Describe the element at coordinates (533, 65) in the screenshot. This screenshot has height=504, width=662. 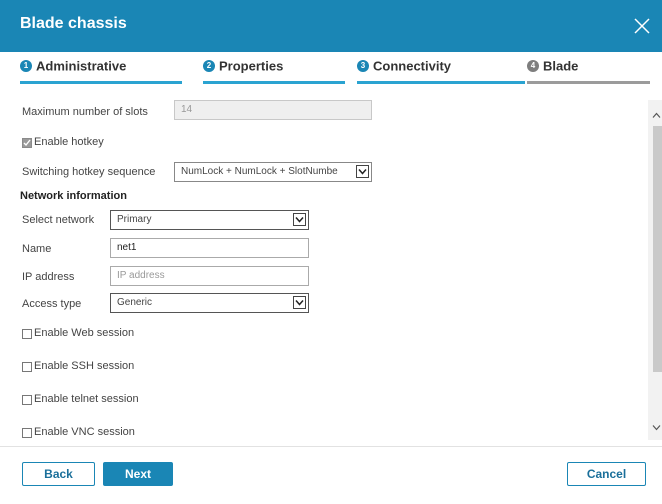
I see `step-number: 4` at that location.